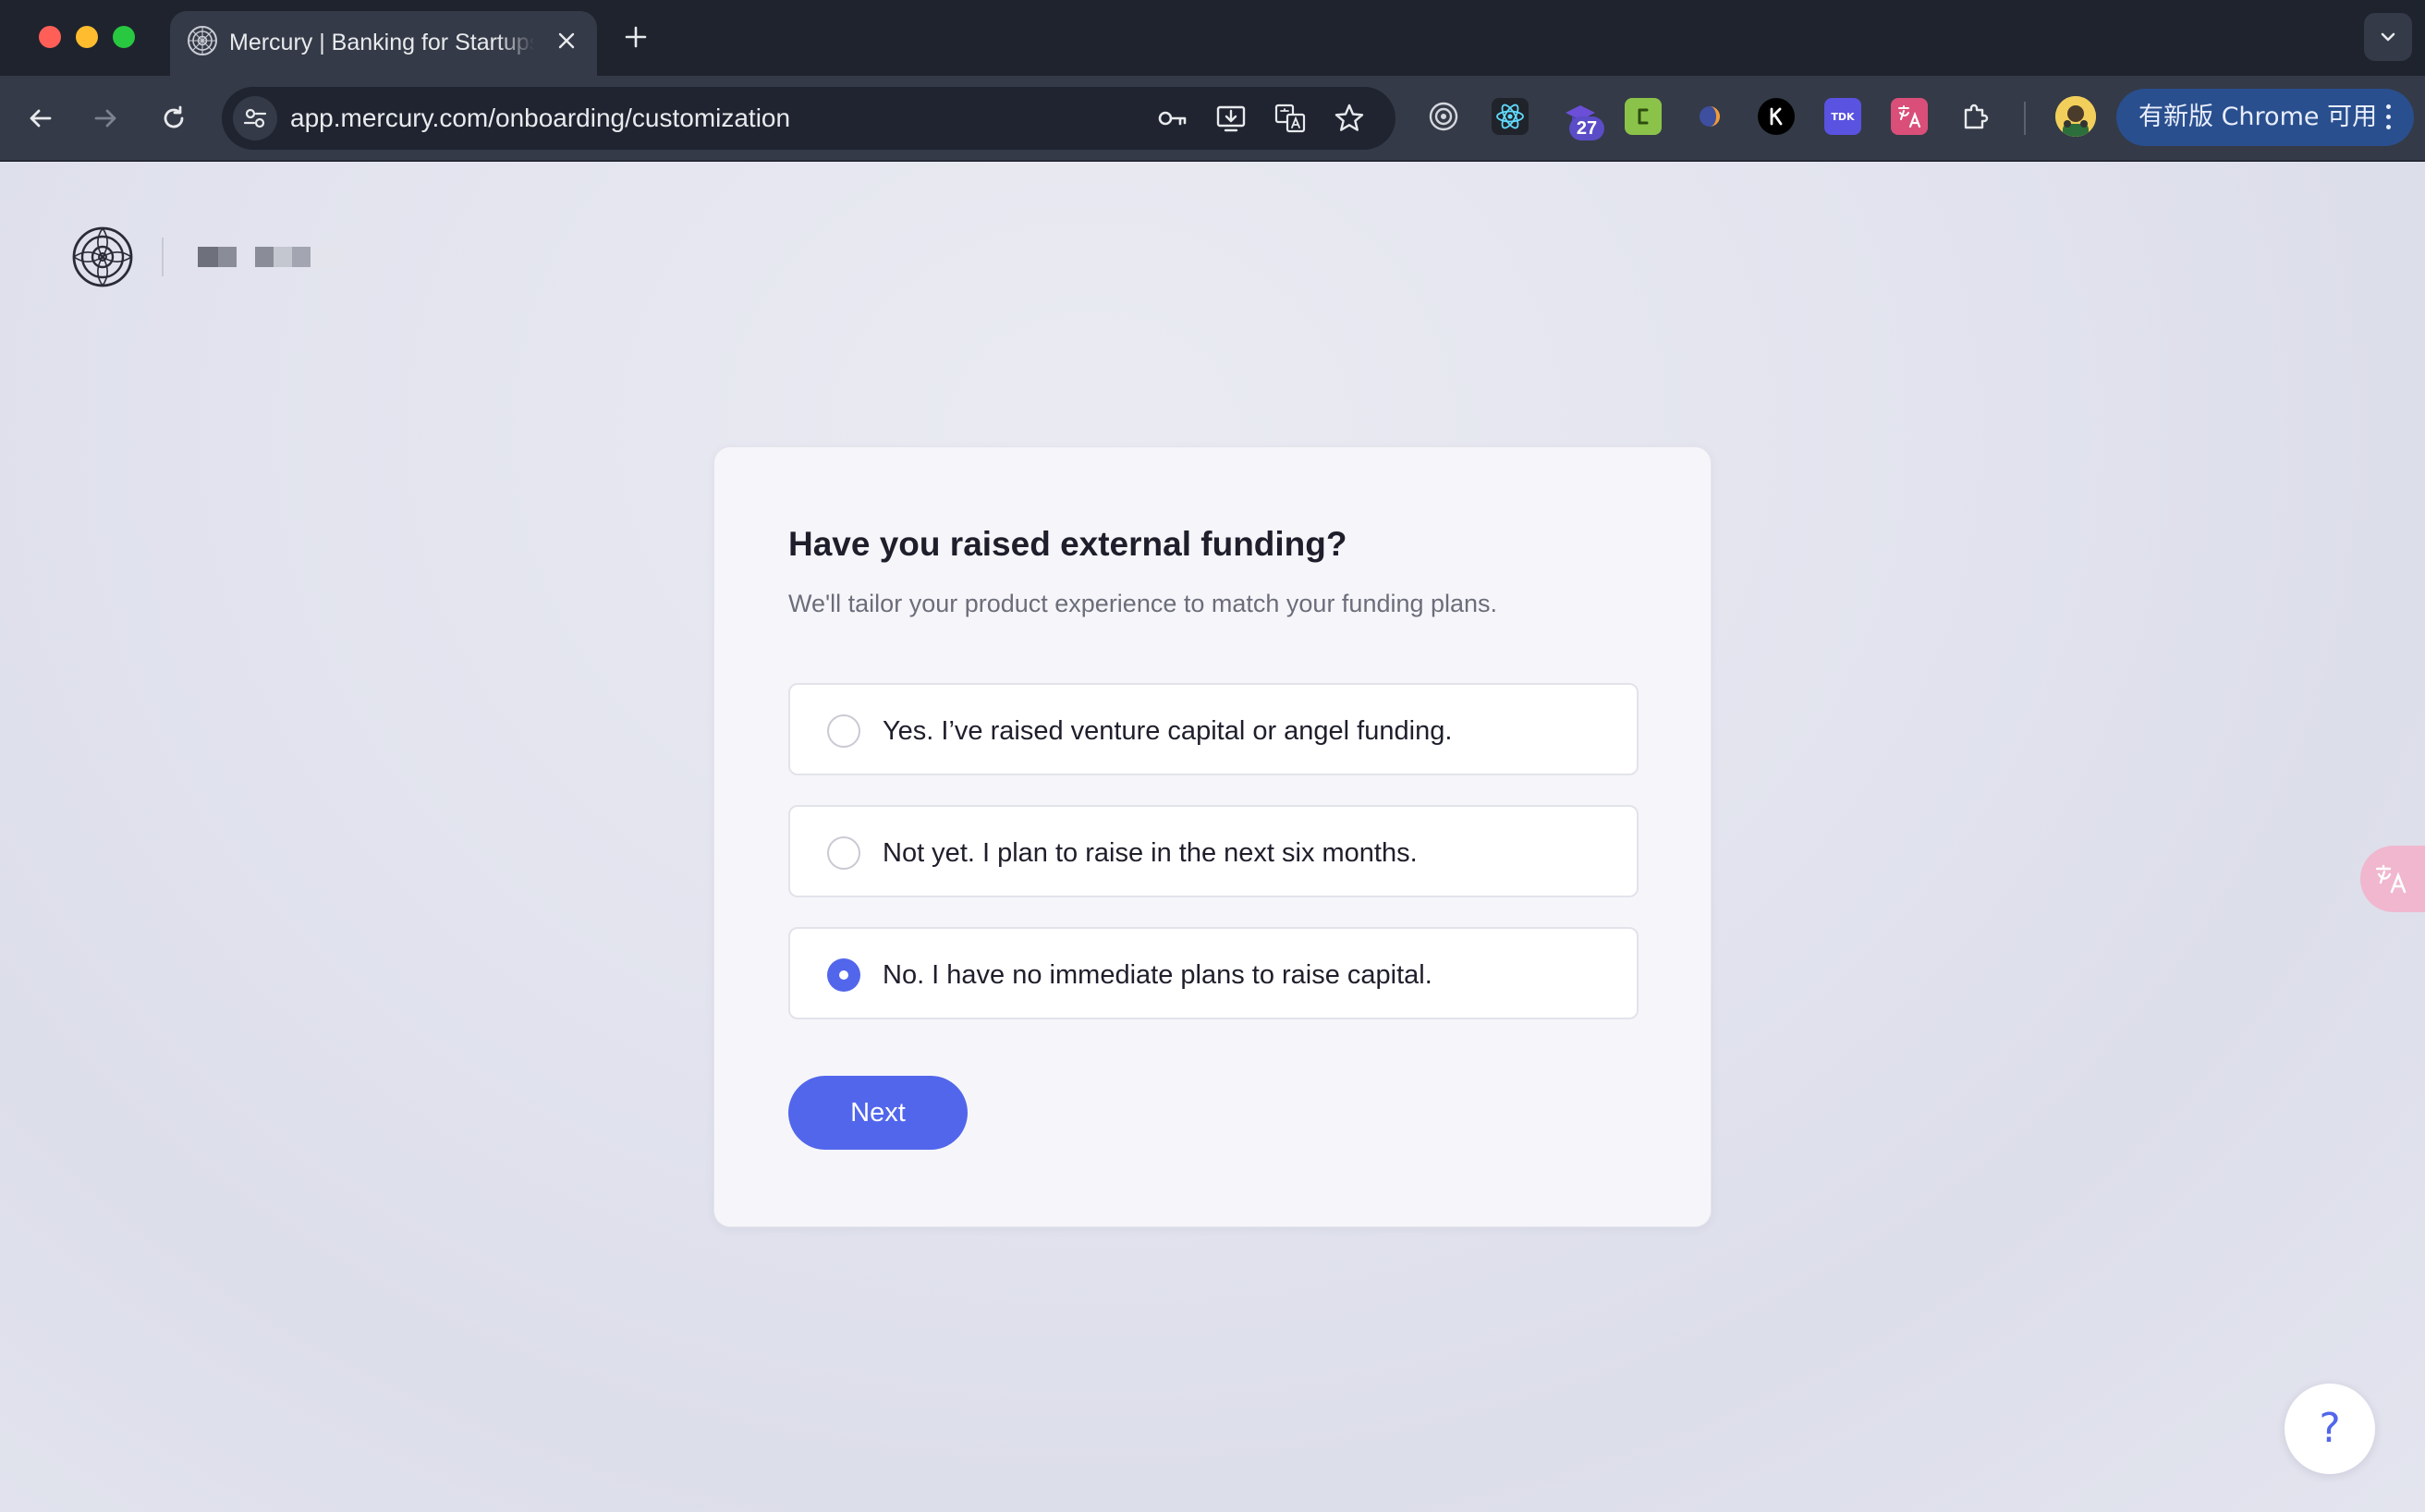 The width and height of the screenshot is (2425, 1512). I want to click on masked-company-name, so click(286, 257).